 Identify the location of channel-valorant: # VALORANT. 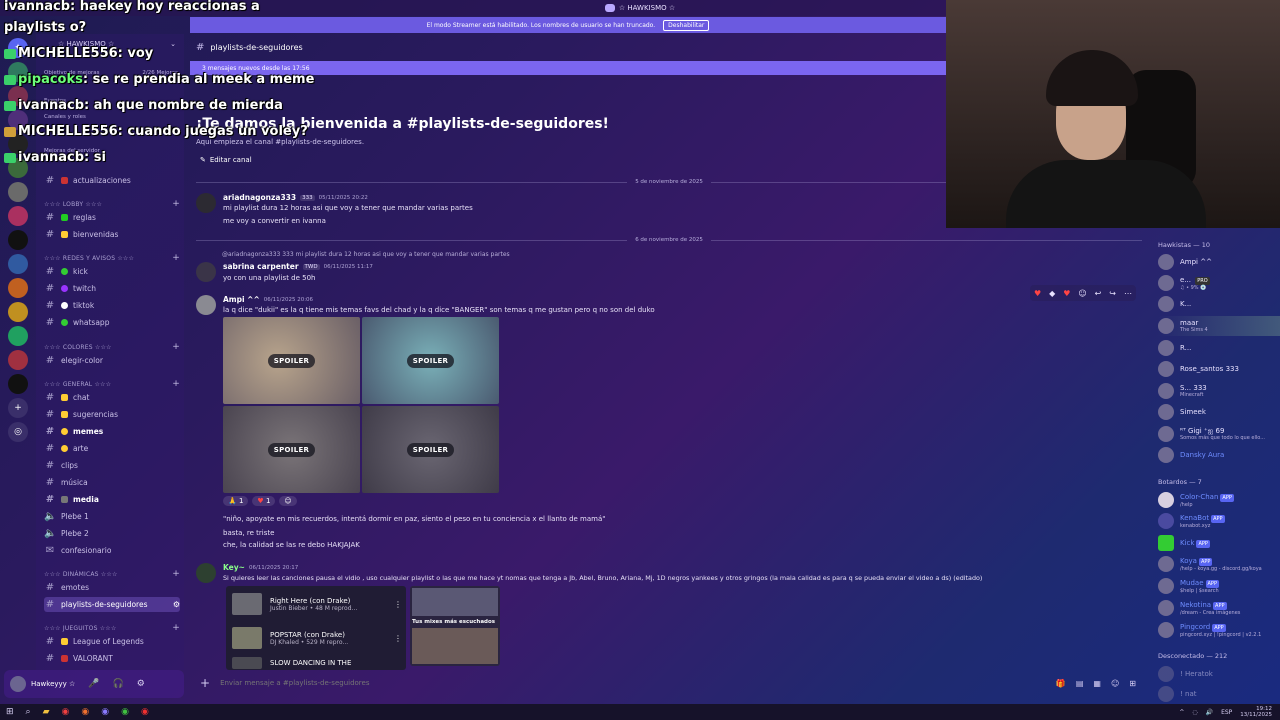
(112, 658).